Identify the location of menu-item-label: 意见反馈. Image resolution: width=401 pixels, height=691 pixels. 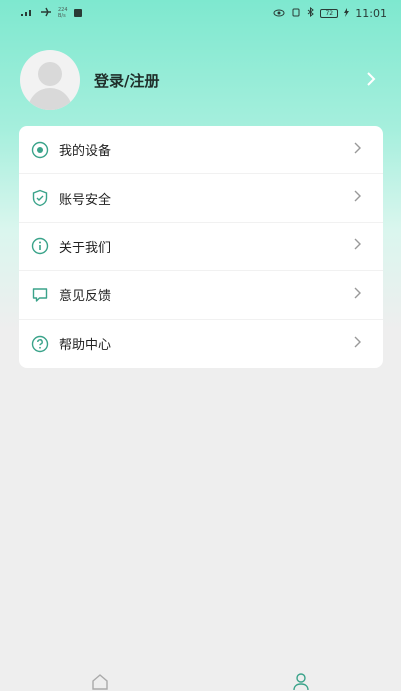
(85, 297).